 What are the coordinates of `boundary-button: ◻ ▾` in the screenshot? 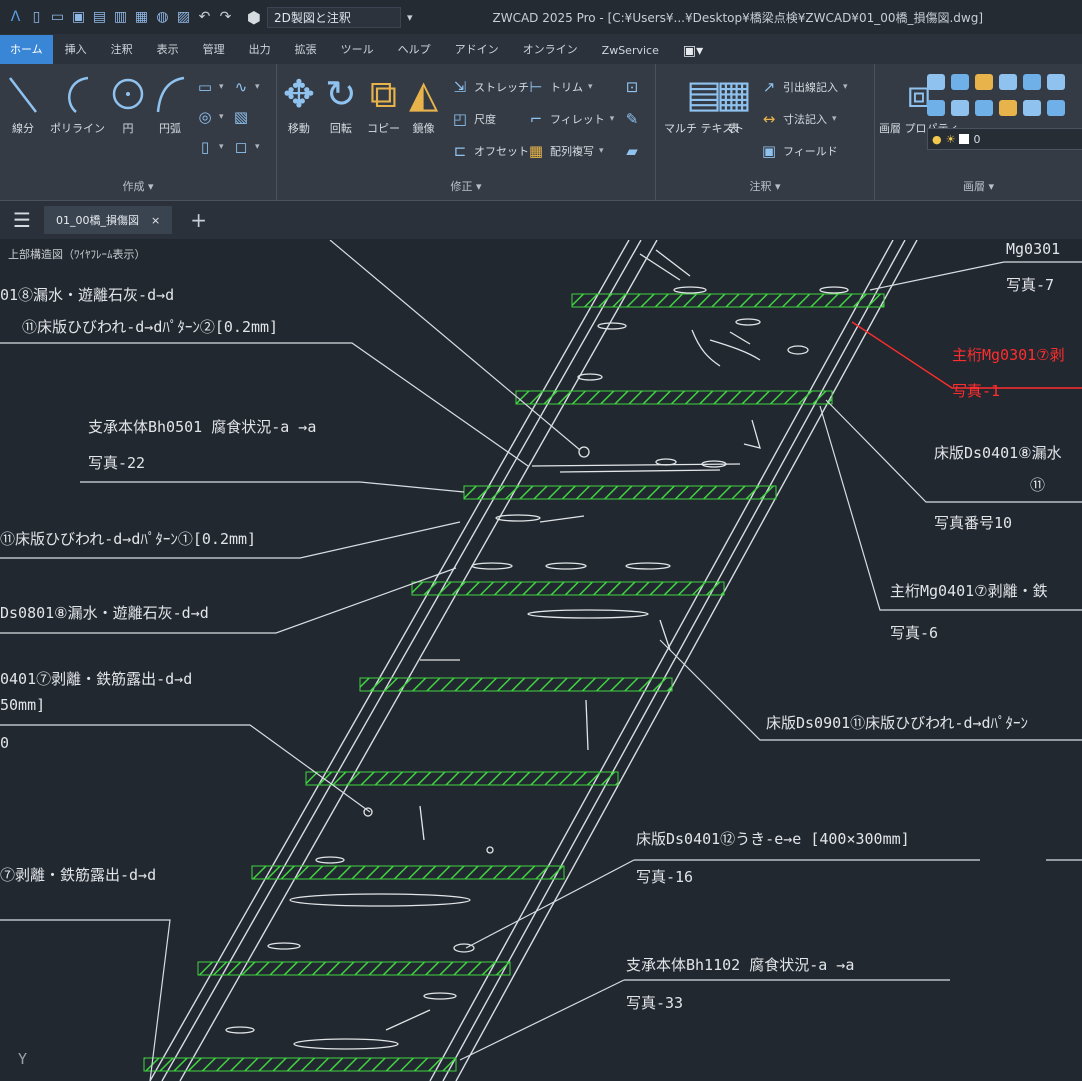 It's located at (246, 147).